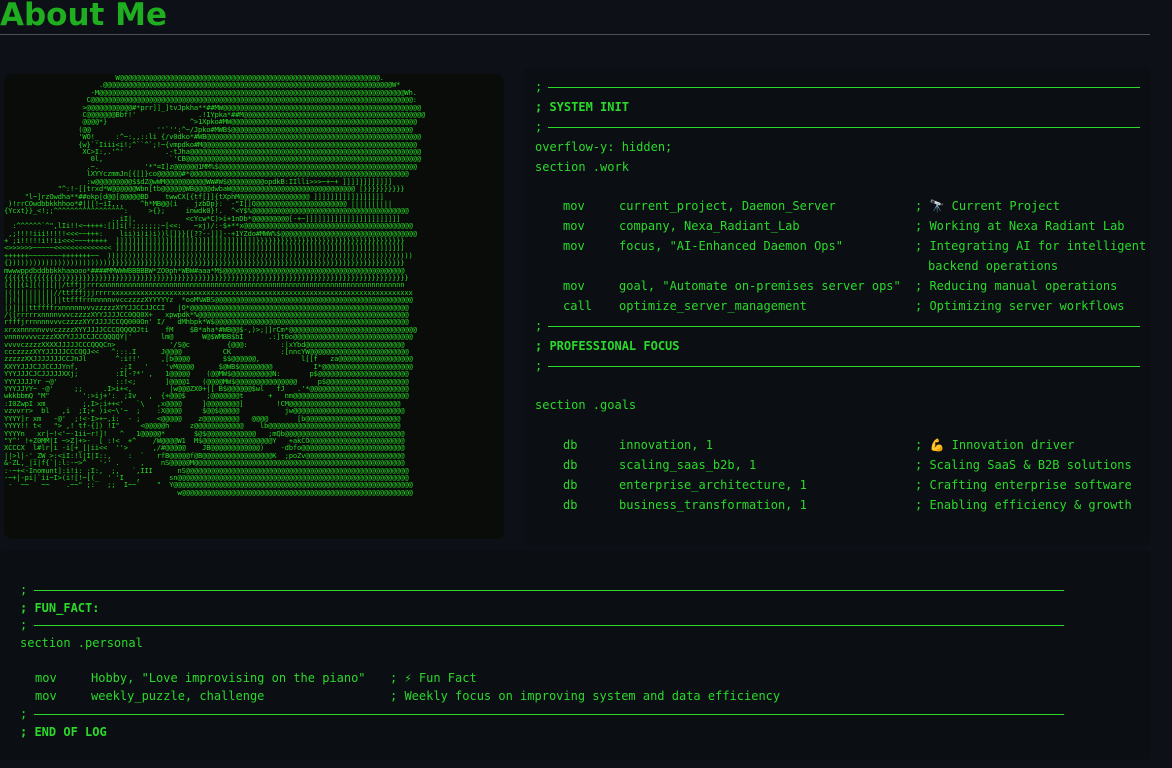  Describe the element at coordinates (1016, 286) in the screenshot. I see `instruction-comment: ; Reducing manual operations` at that location.